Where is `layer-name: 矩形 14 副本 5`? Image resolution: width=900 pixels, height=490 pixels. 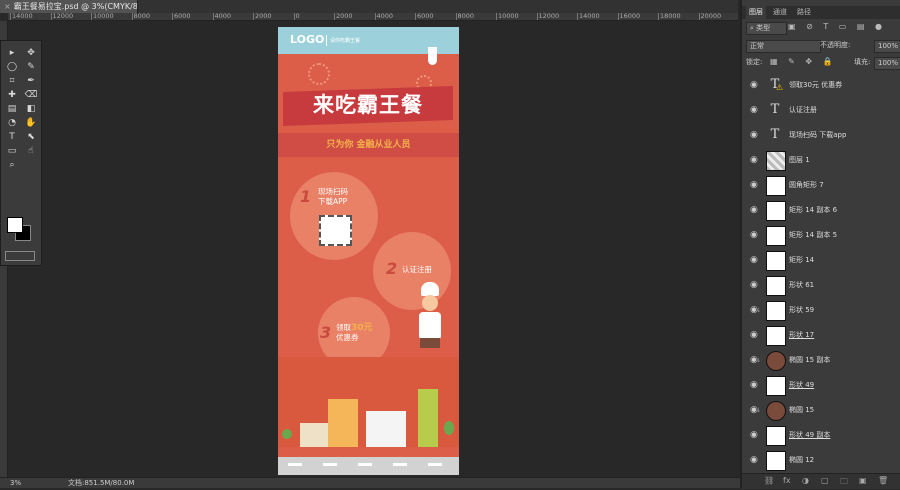 layer-name: 矩形 14 副本 5 is located at coordinates (813, 235).